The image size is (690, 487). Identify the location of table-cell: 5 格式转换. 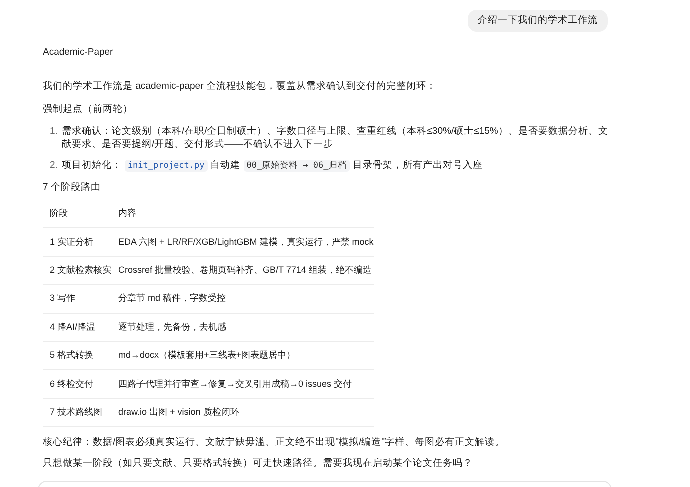
(77, 355).